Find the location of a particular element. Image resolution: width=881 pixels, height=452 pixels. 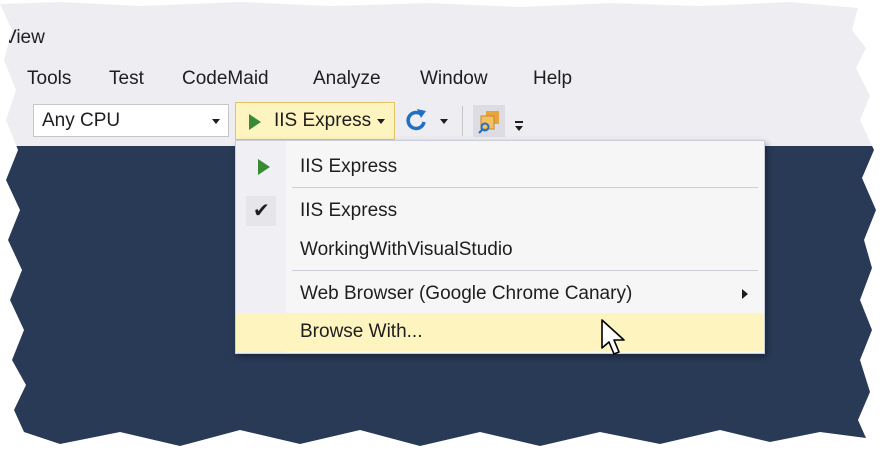

start-debugging-label: IIS Express is located at coordinates (323, 120).